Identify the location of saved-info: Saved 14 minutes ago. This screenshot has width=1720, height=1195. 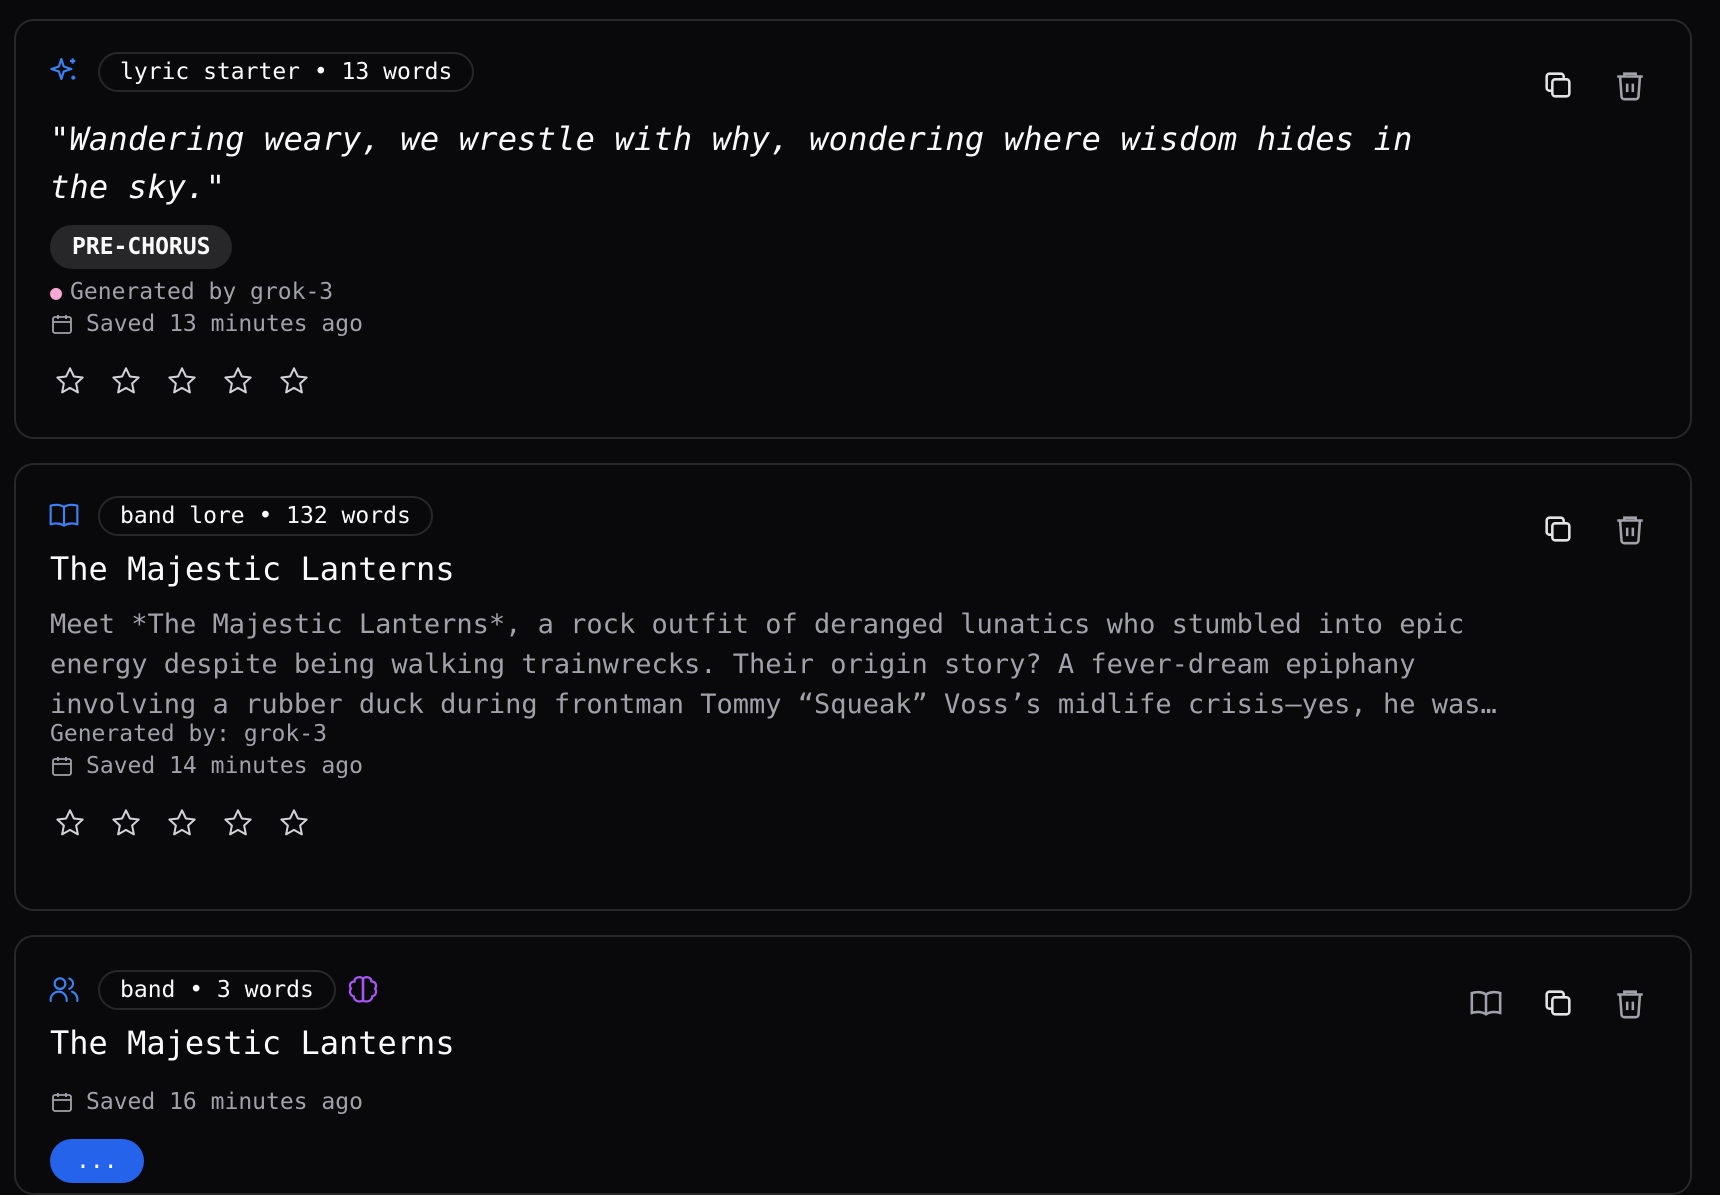
(206, 766).